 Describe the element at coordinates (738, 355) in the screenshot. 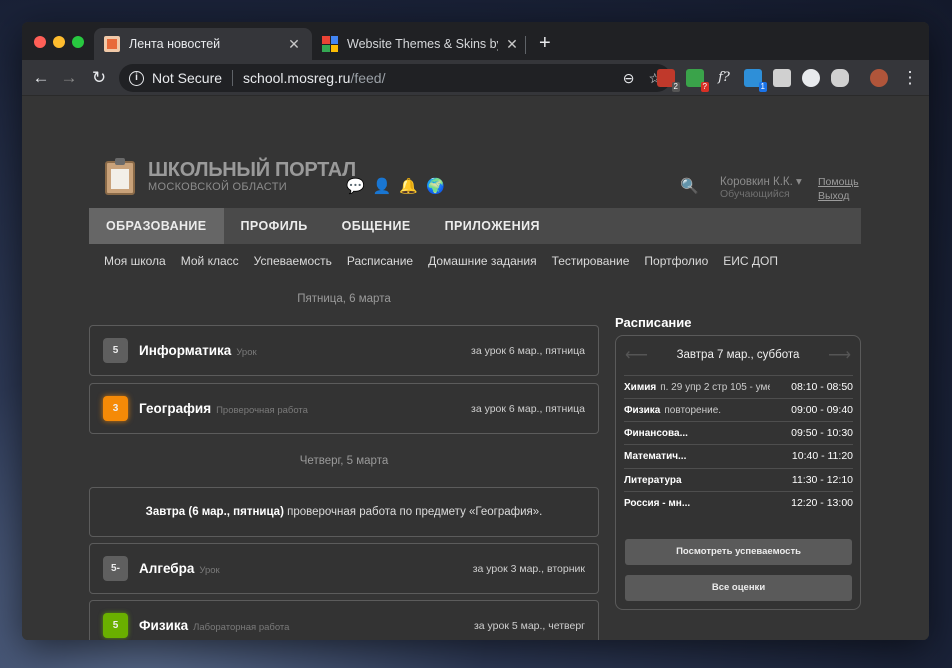

I see `schedule-header: ⟵ Завтра 7 мар., суббота ⟶` at that location.